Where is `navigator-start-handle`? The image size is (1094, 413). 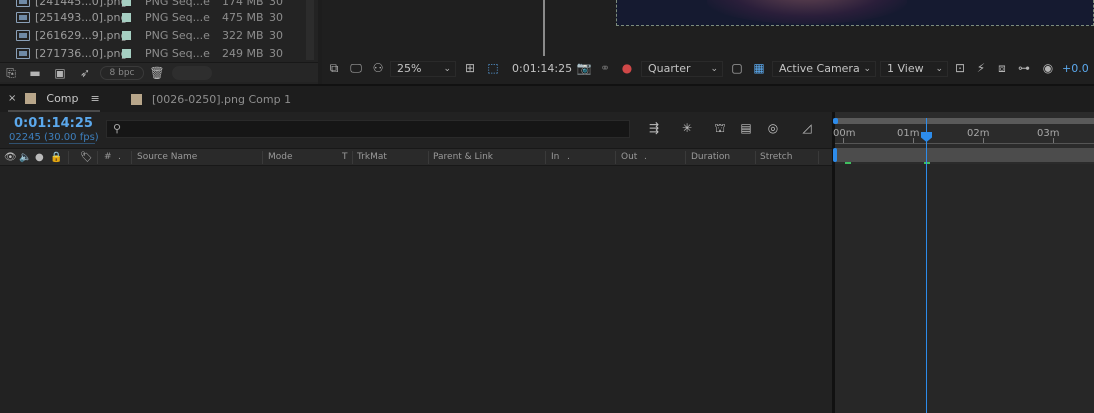 navigator-start-handle is located at coordinates (835, 121).